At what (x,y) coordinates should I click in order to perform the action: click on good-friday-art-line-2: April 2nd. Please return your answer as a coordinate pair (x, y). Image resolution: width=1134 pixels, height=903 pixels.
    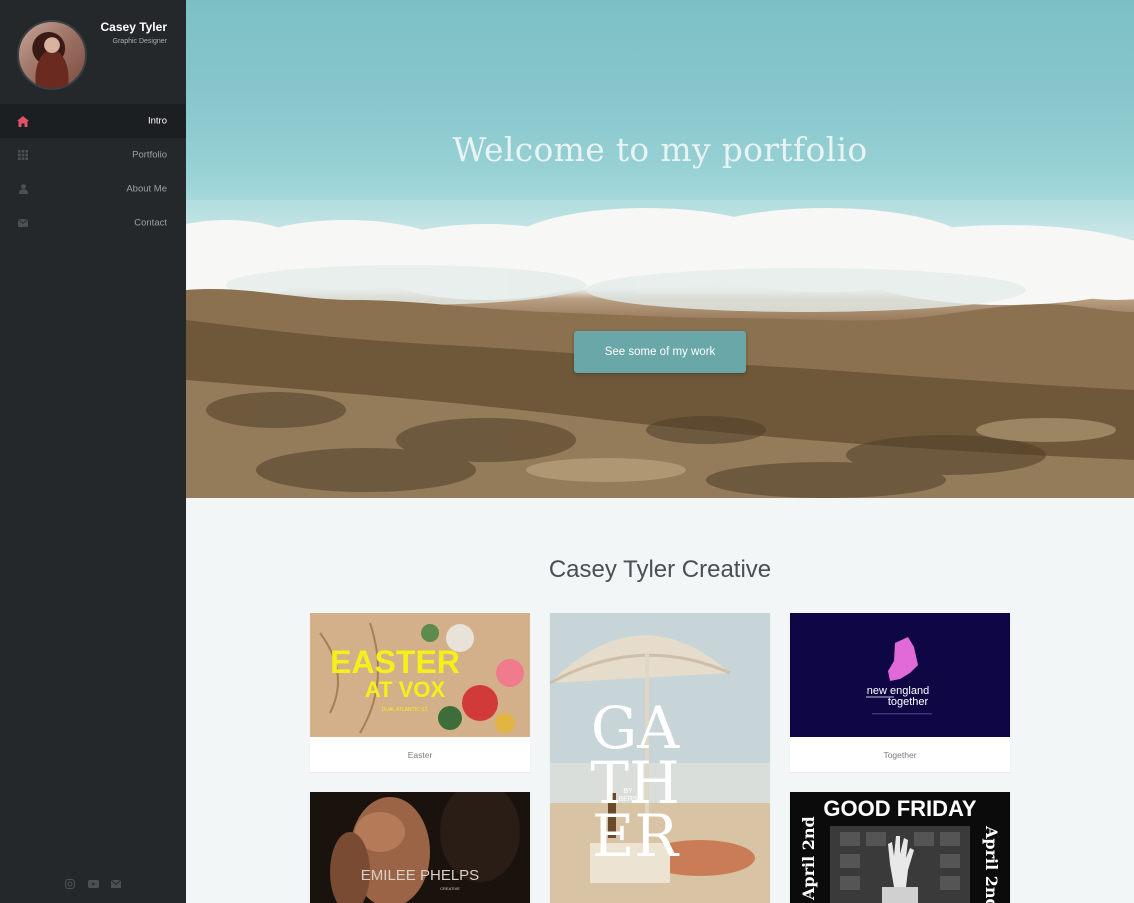
    Looking at the image, I should click on (808, 858).